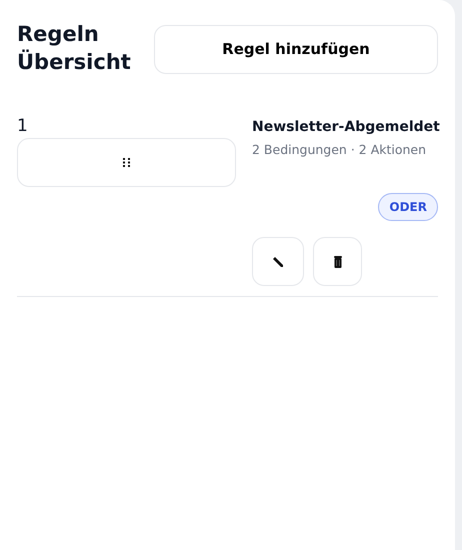 The height and width of the screenshot is (550, 462). I want to click on edit-button, so click(278, 261).